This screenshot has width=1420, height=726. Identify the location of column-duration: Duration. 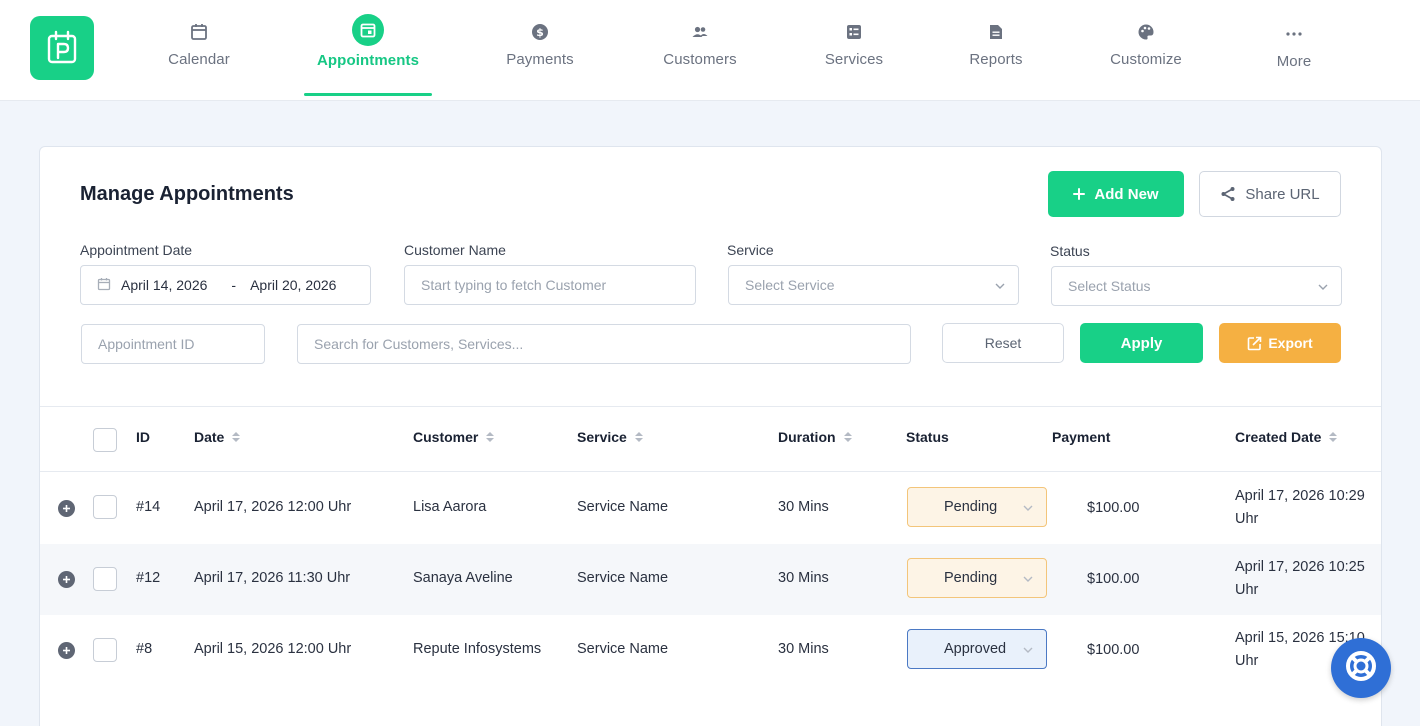
(815, 437).